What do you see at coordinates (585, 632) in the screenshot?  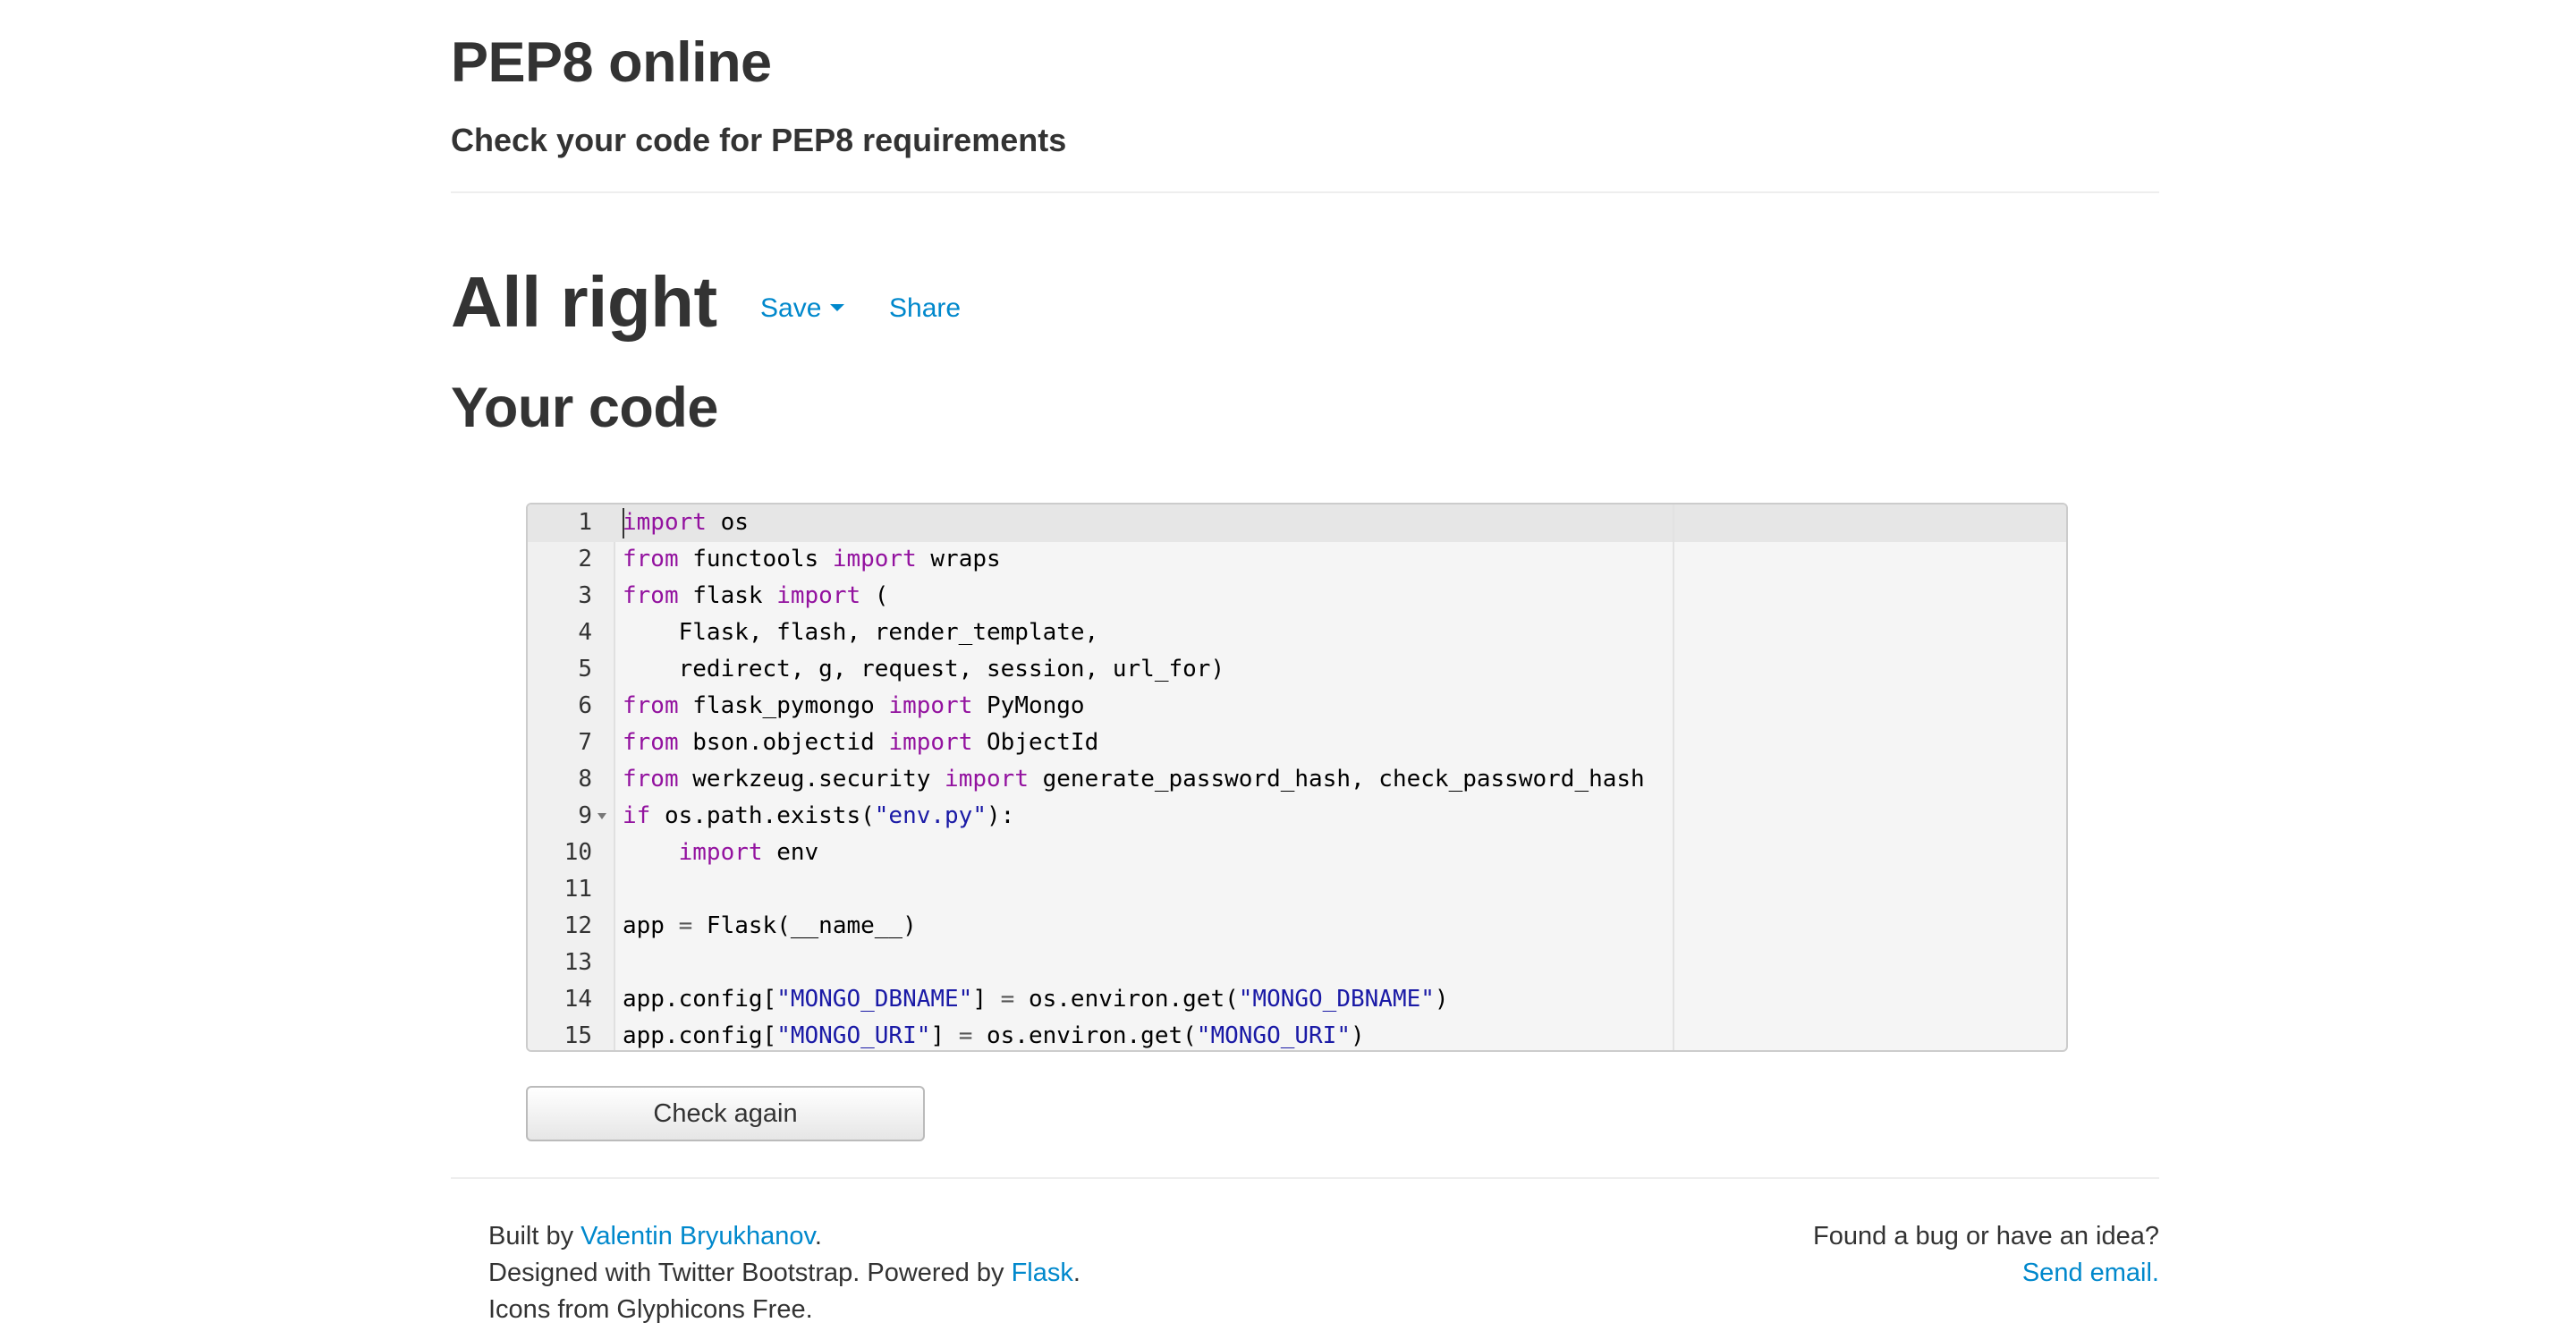 I see `line-number: 4` at bounding box center [585, 632].